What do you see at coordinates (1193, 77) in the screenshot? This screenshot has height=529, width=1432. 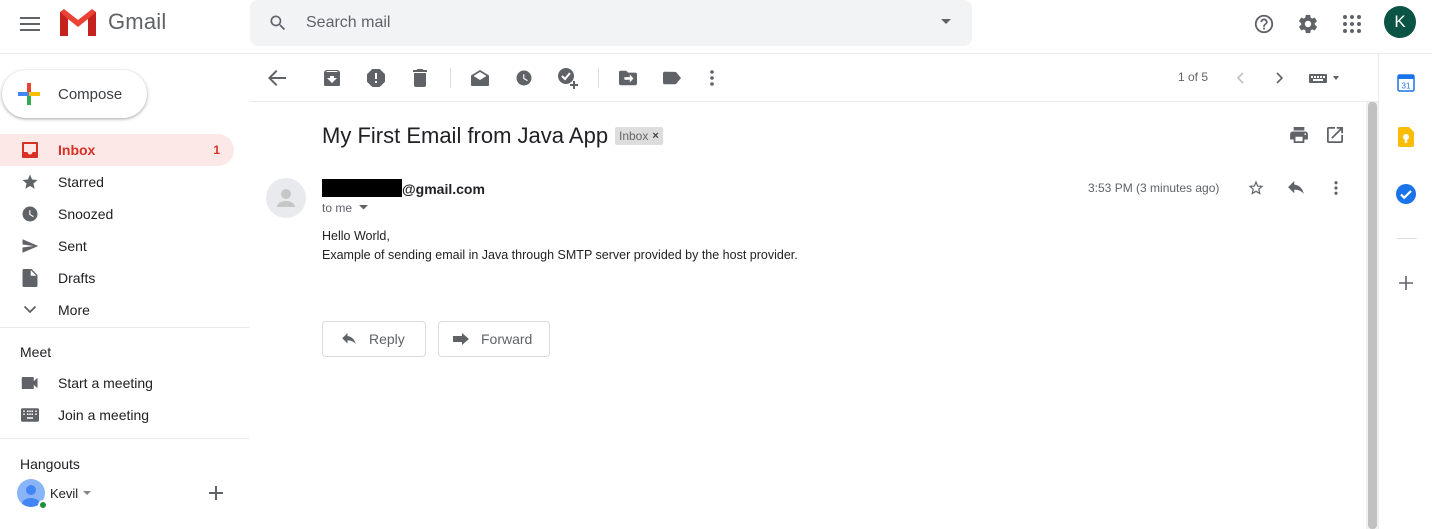 I see `pagination-text: 1 of 5` at bounding box center [1193, 77].